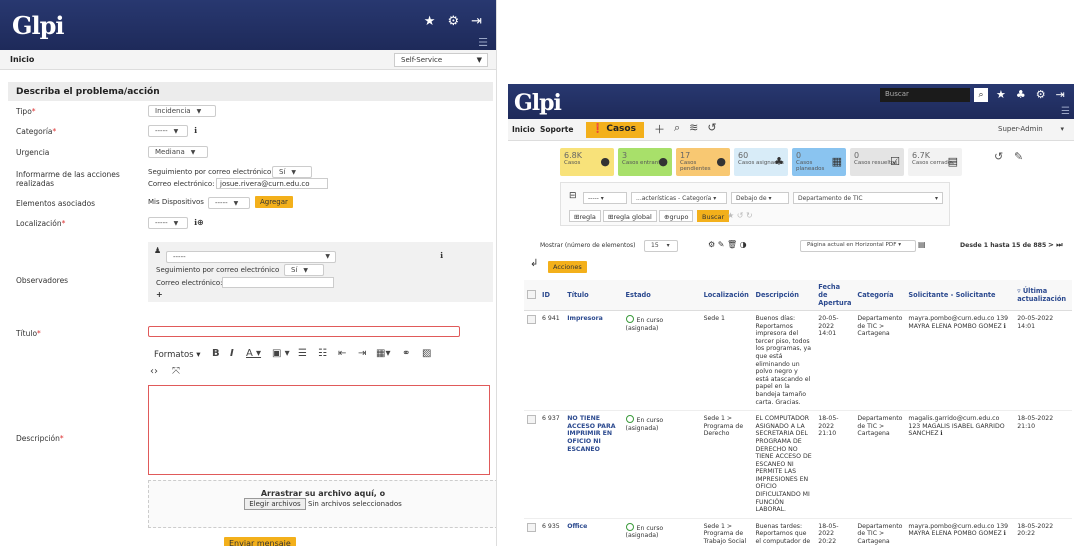  I want to click on bookmark-icon: ★ ↺ ↻, so click(740, 215).